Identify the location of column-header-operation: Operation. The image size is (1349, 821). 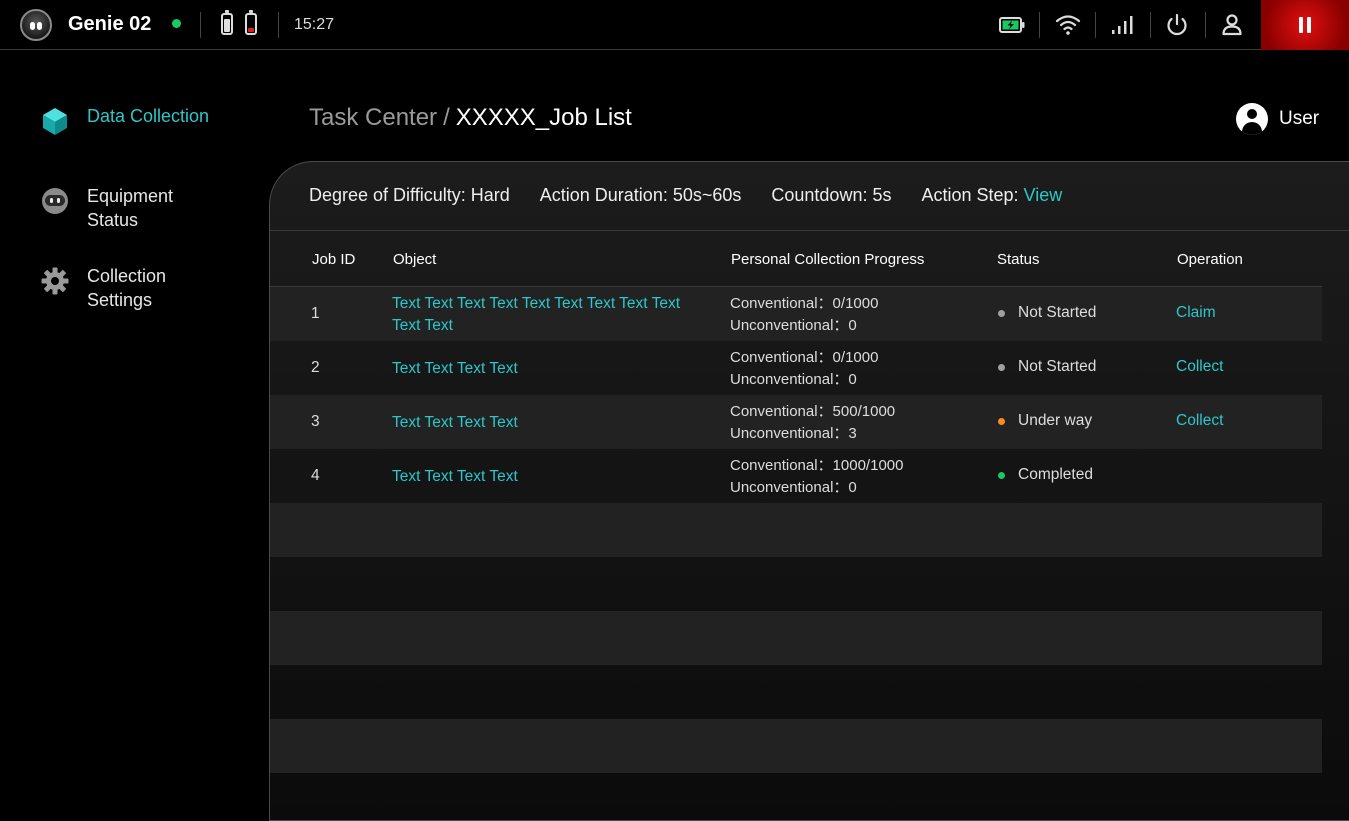
(1210, 259).